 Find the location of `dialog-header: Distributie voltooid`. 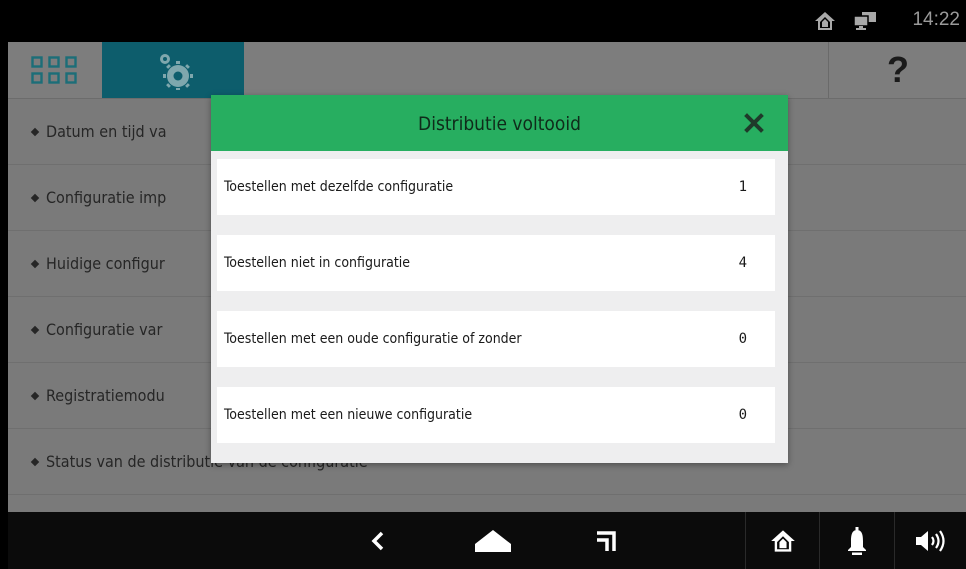

dialog-header: Distributie voltooid is located at coordinates (499, 123).